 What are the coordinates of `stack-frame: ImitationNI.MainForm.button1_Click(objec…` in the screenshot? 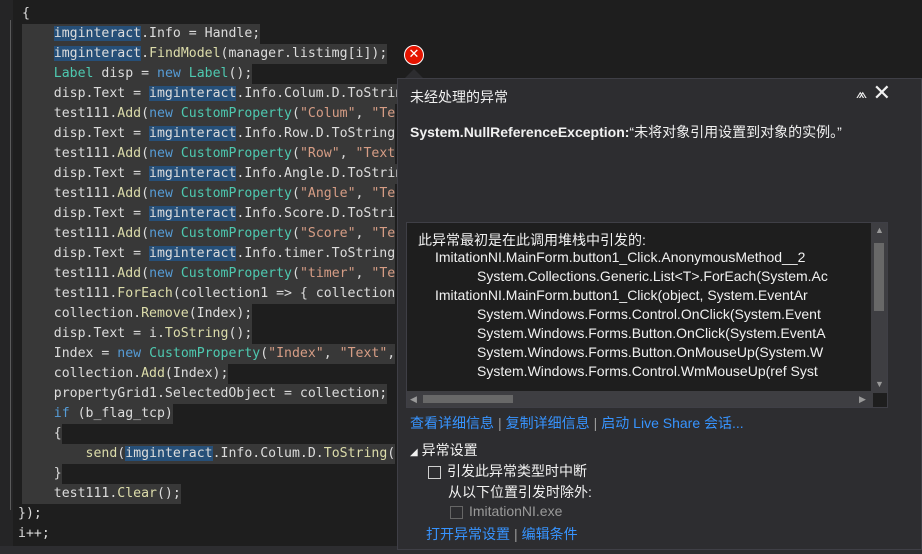 It's located at (621, 295).